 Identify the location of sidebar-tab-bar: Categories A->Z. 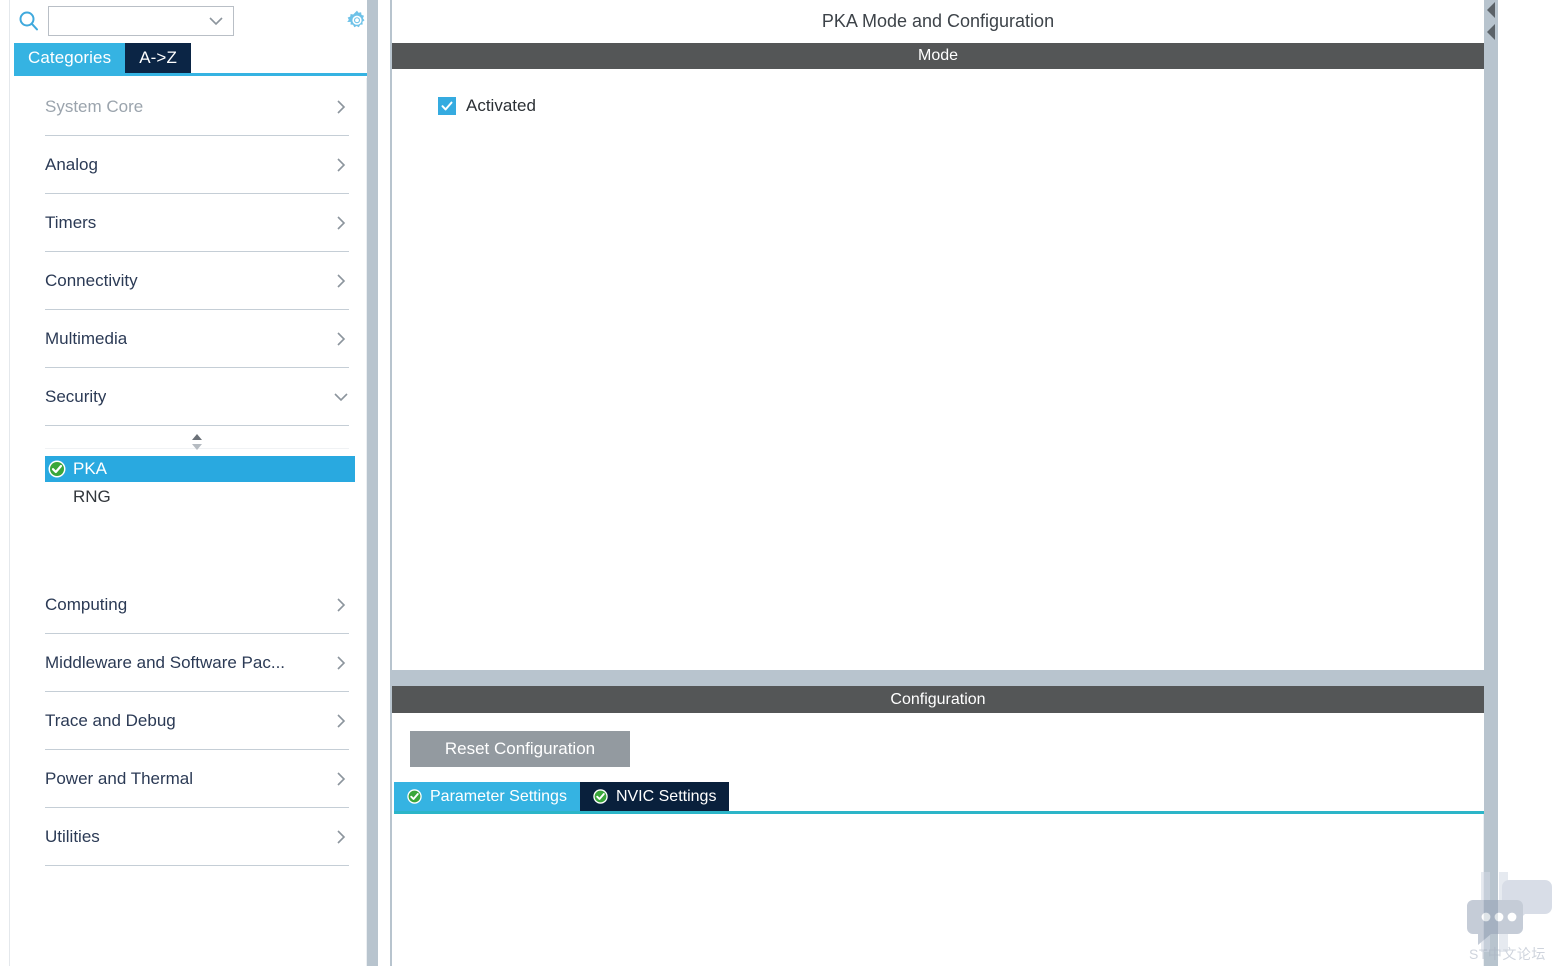
(189, 58).